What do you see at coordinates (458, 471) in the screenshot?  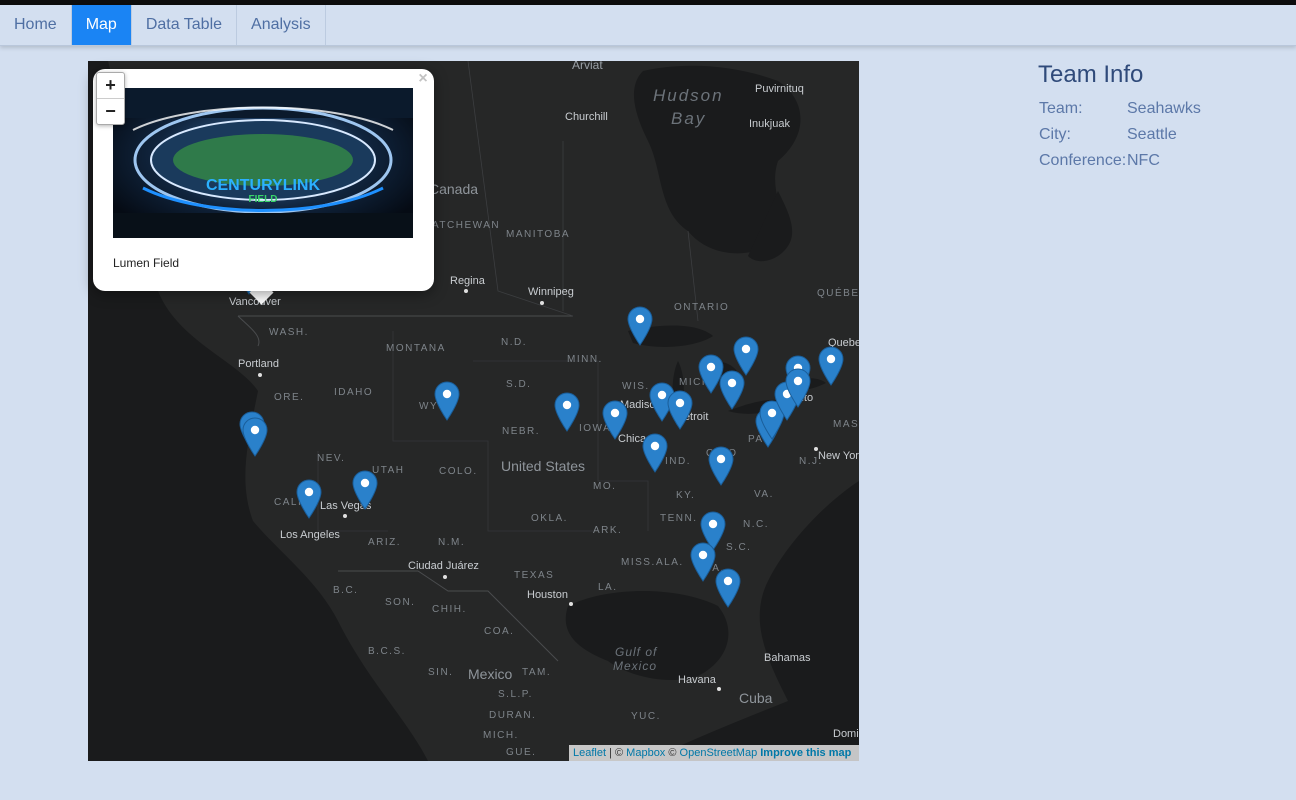 I see `map-label-colo: COLO.` at bounding box center [458, 471].